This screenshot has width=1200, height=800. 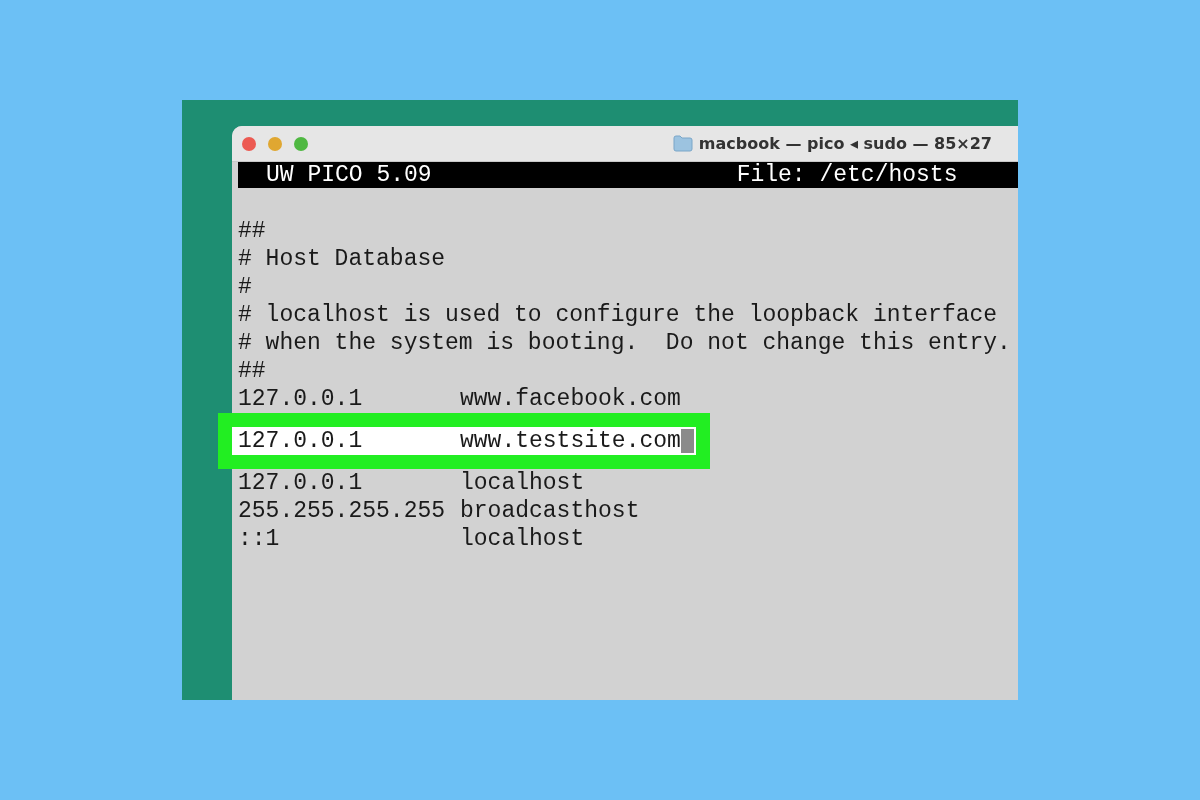 I want to click on comment-line: #, so click(x=244, y=287).